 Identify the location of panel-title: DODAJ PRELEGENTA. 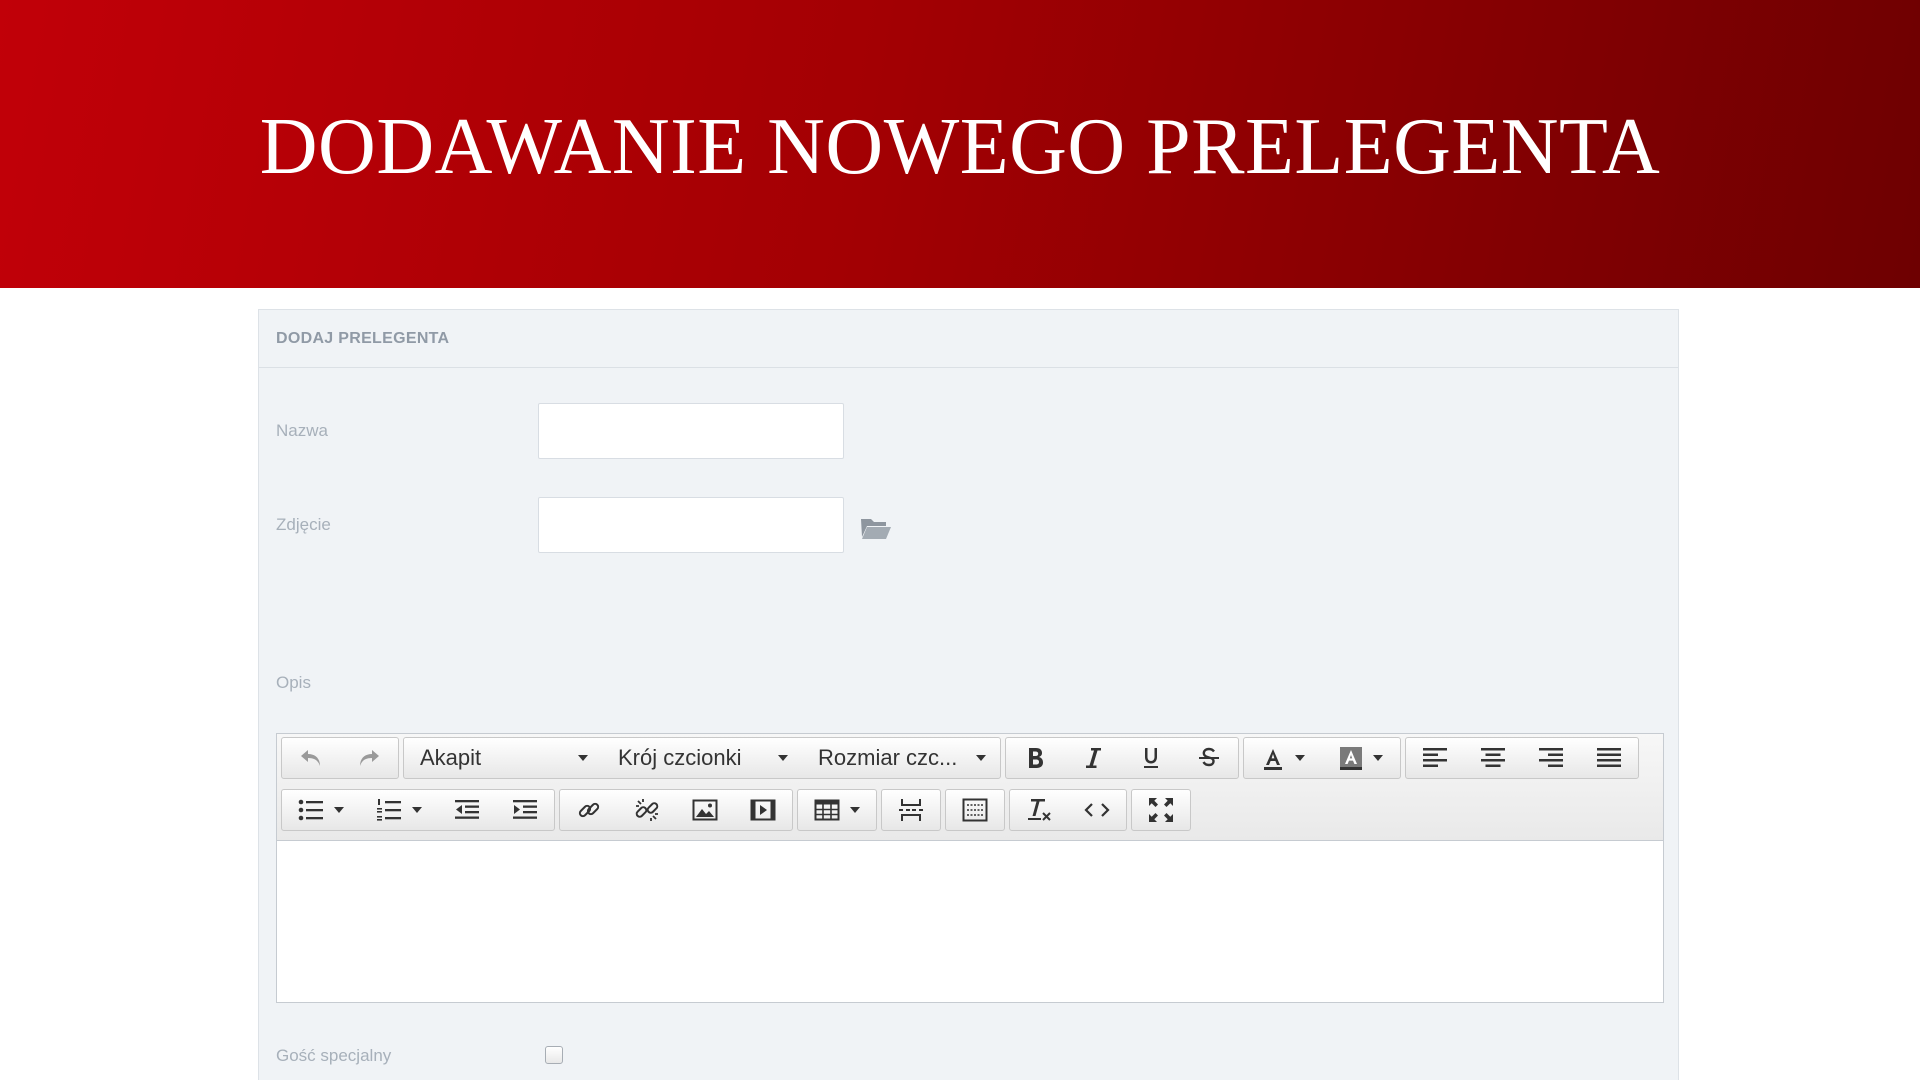
(363, 338).